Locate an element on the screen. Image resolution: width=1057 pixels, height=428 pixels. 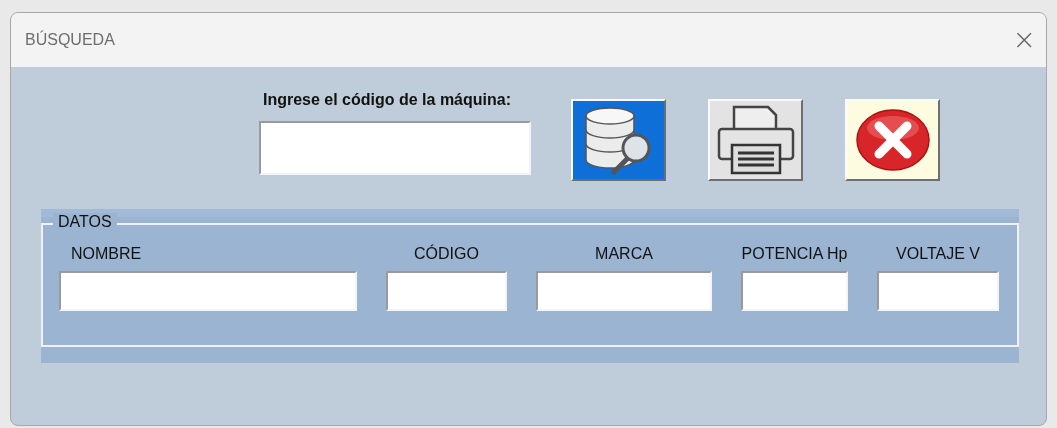
search-button is located at coordinates (618, 140).